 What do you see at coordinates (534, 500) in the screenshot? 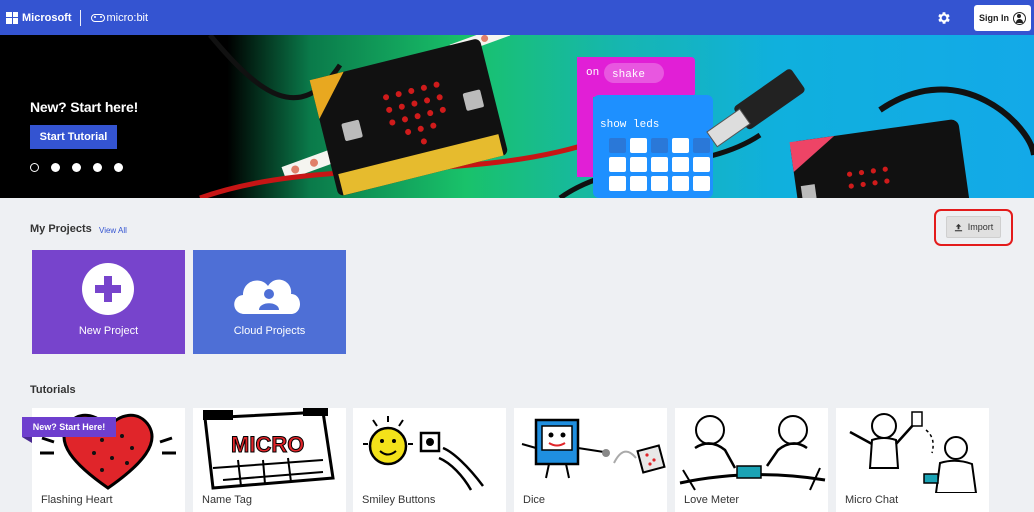
I see `tutorial-label: Dice` at bounding box center [534, 500].